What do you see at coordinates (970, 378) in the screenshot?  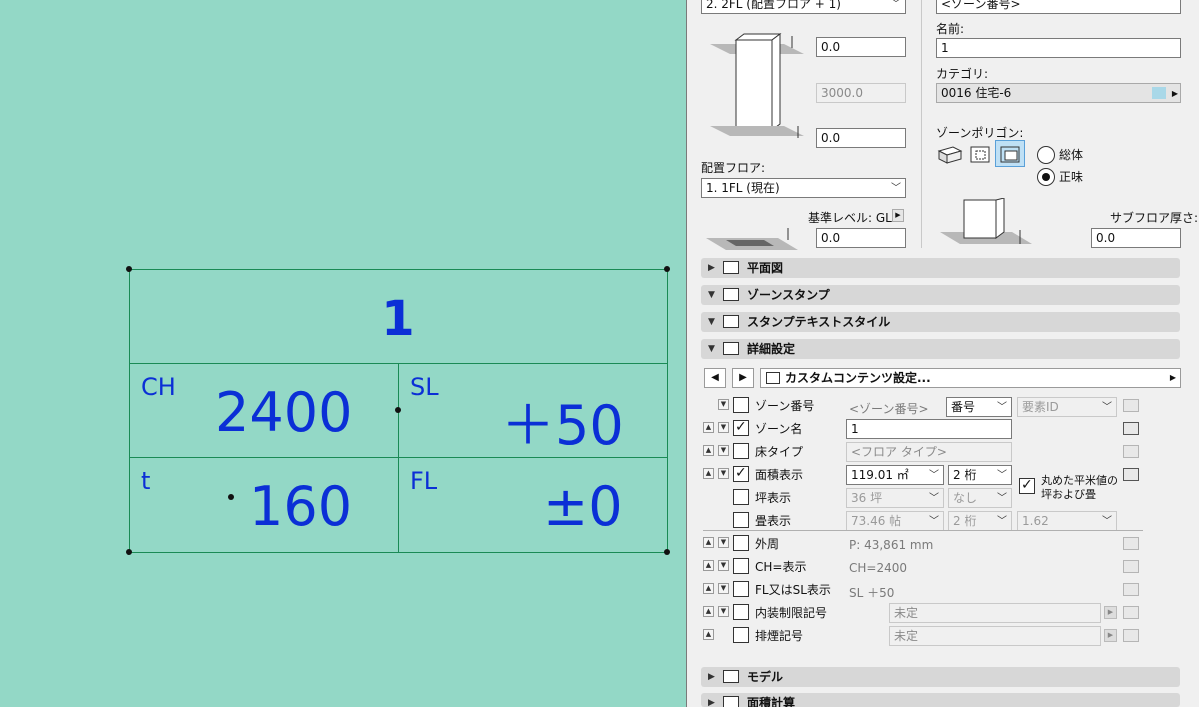 I see `custom-content-select: カスタムコンテンツ設定... ▶` at bounding box center [970, 378].